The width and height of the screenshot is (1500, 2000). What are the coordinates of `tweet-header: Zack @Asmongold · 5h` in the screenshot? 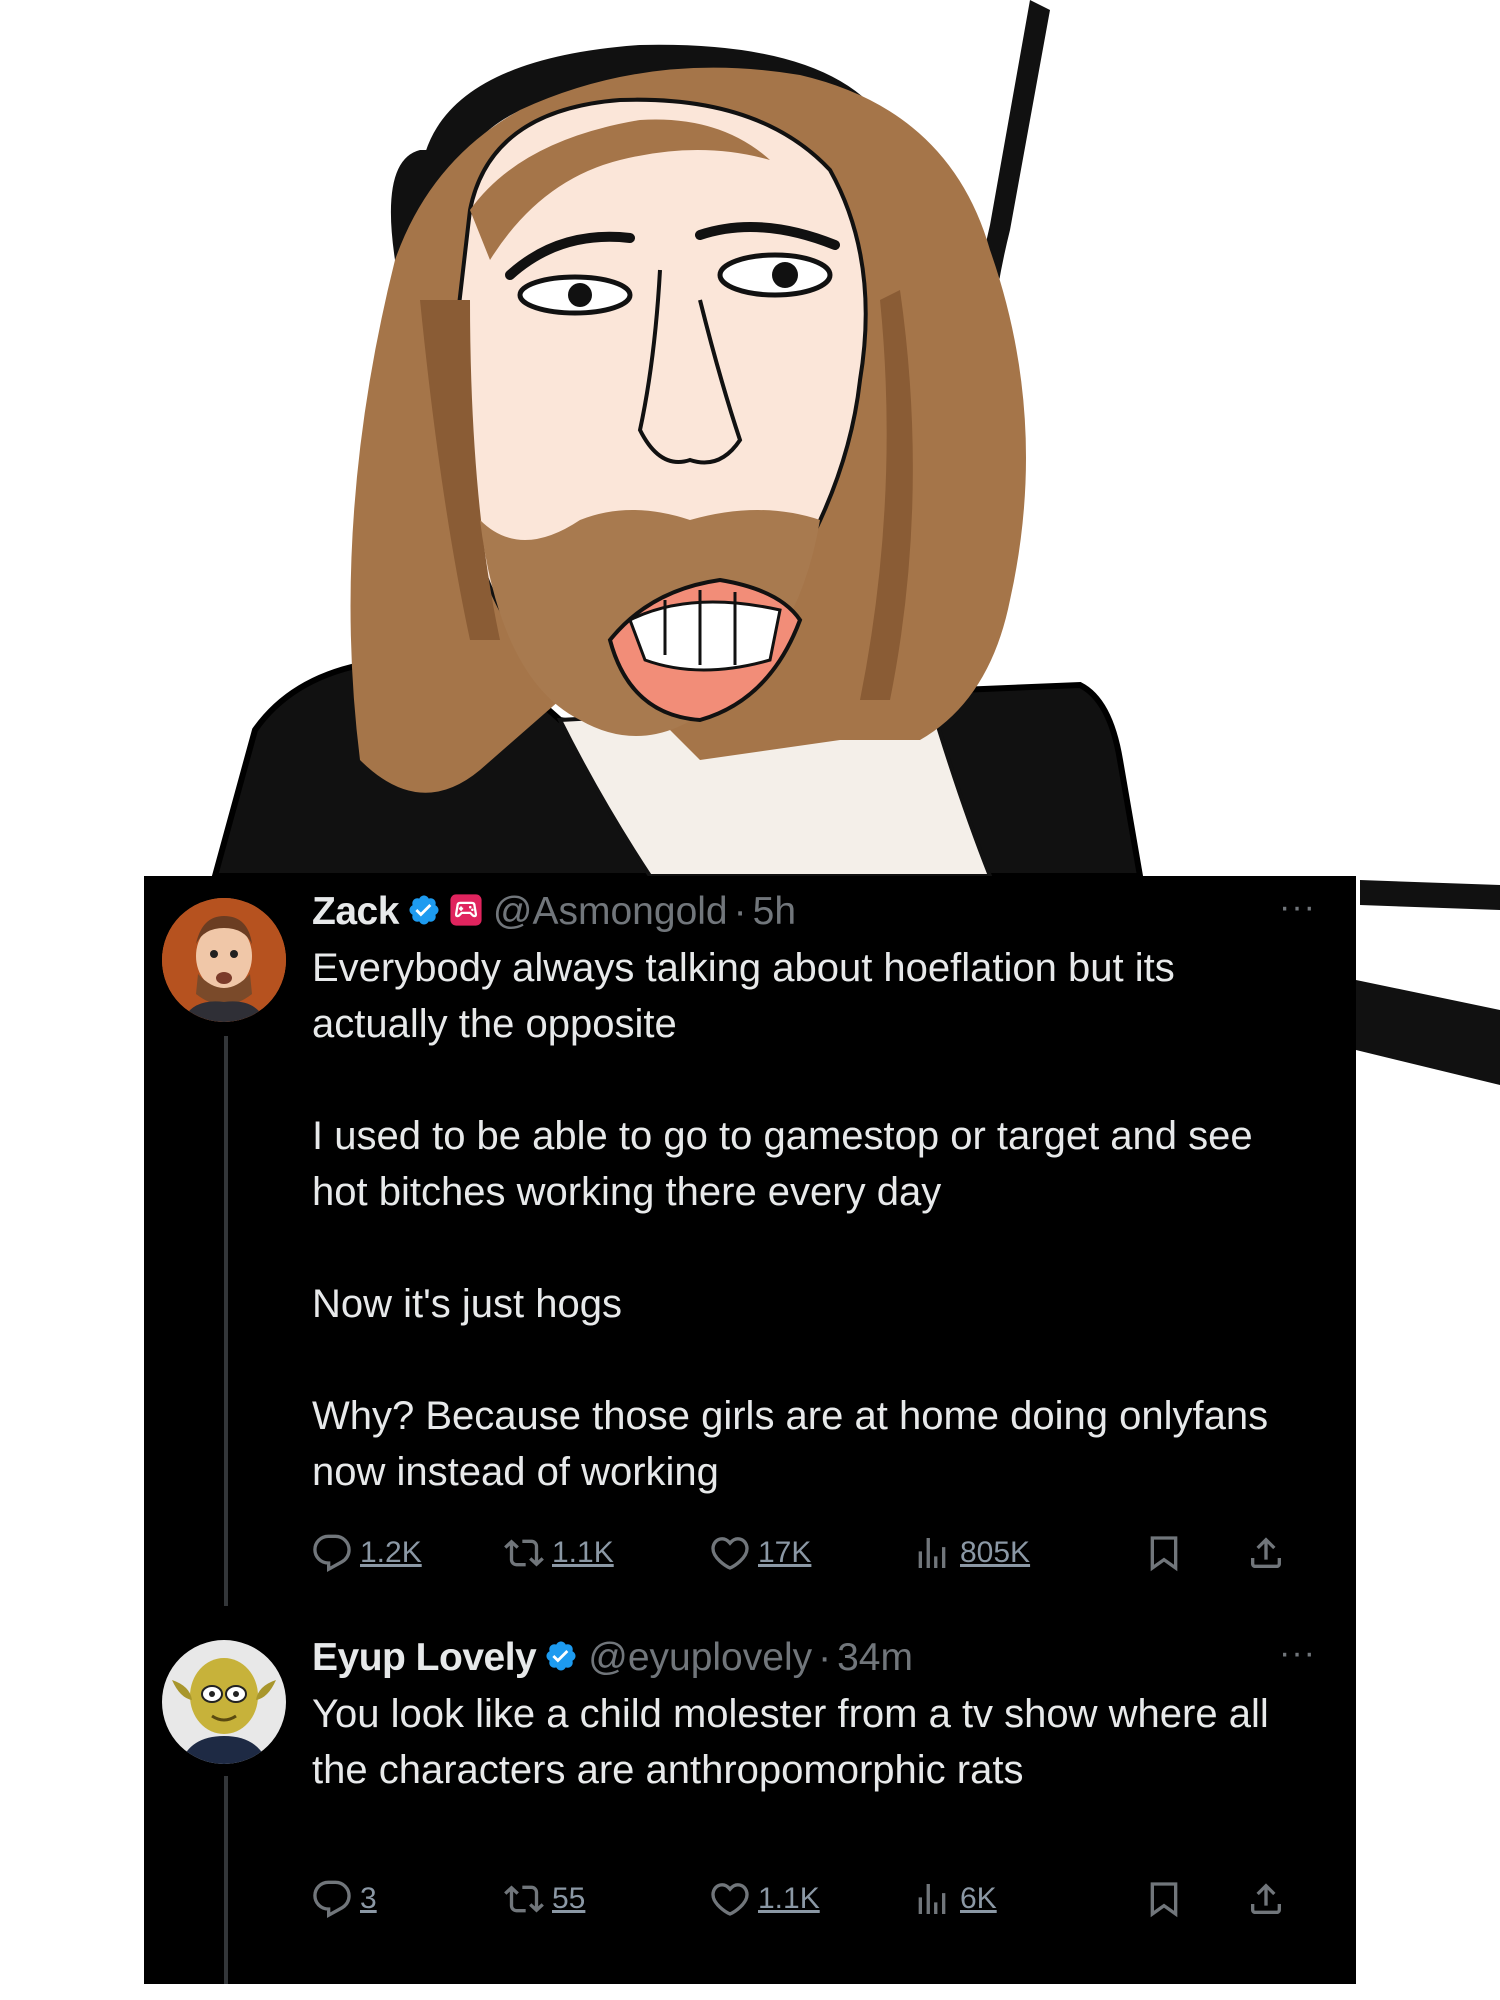 It's located at (814, 912).